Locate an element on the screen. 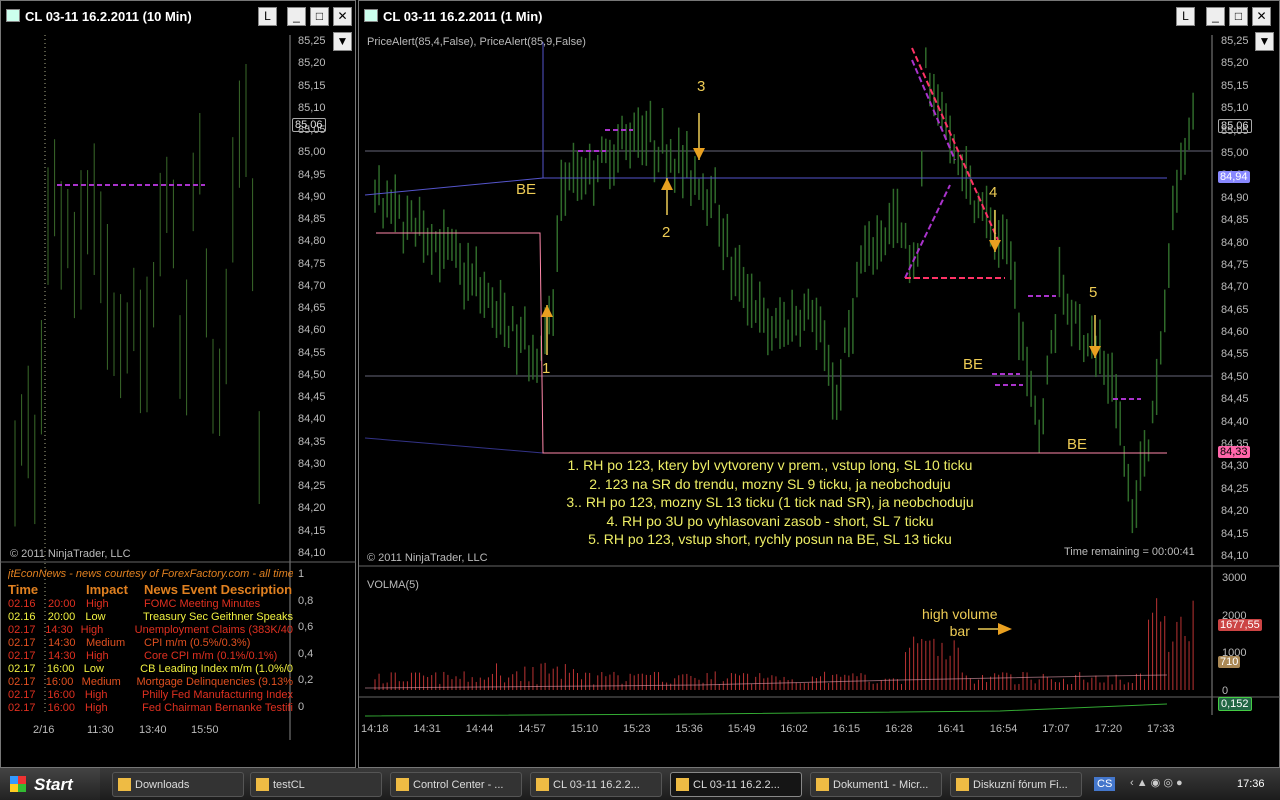  left-current-price-box: 85,06 is located at coordinates (309, 125).